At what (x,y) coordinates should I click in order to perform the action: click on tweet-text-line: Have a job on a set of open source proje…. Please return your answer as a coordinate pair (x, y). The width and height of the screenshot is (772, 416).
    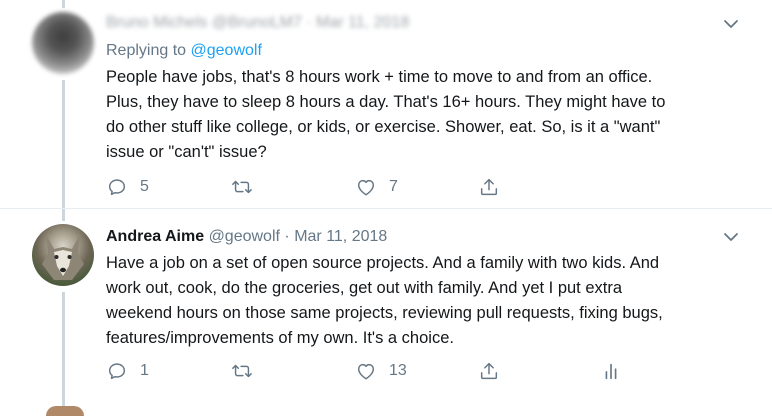
    Looking at the image, I should click on (383, 263).